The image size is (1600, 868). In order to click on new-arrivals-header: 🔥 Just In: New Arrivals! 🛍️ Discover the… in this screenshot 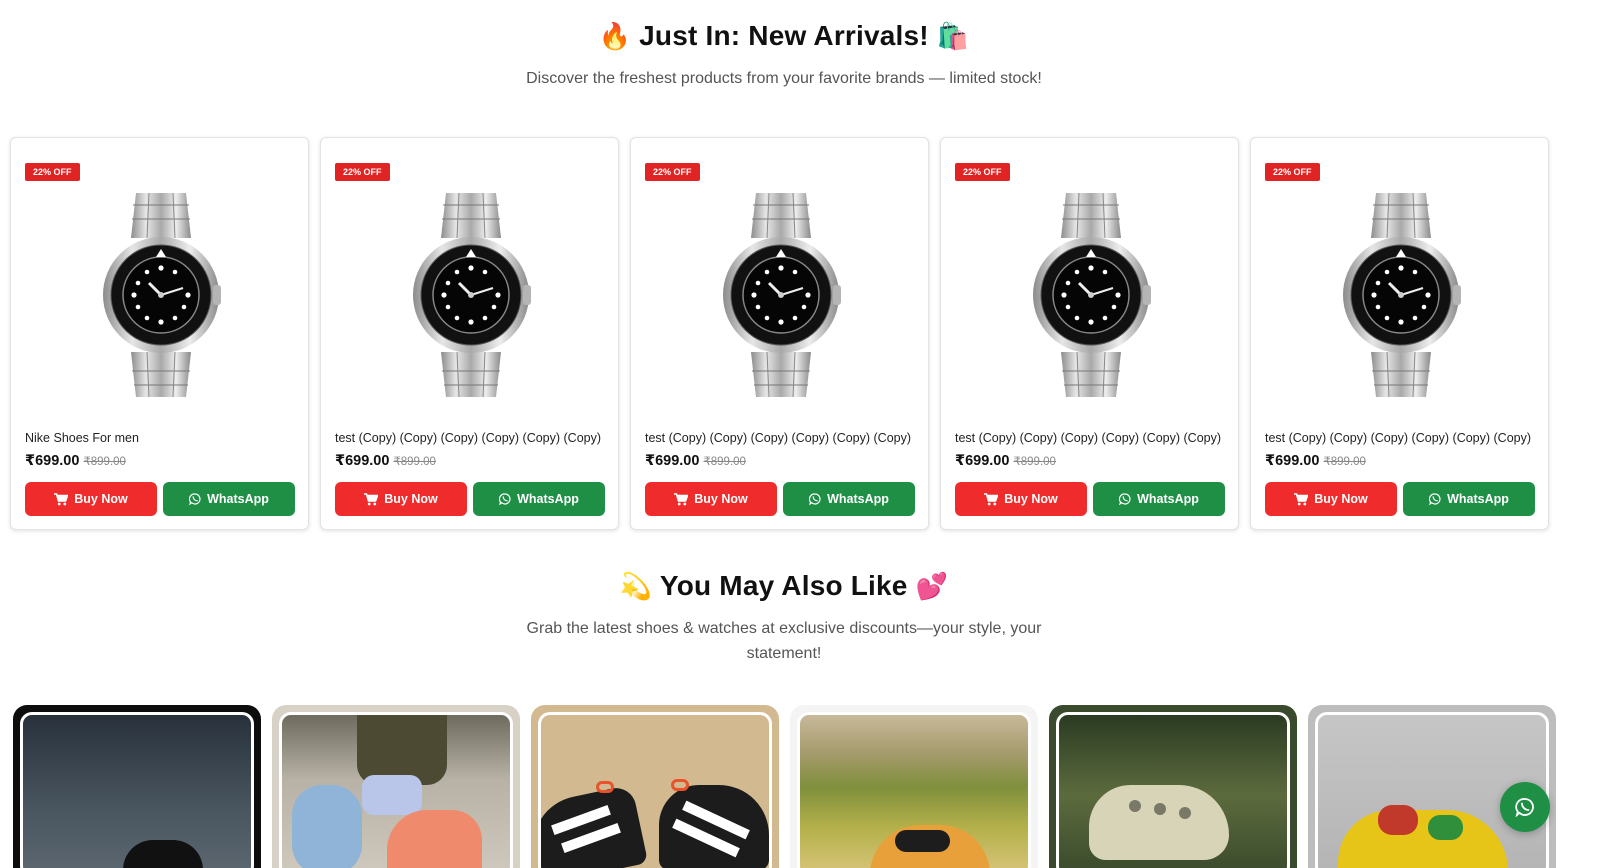, I will do `click(784, 55)`.